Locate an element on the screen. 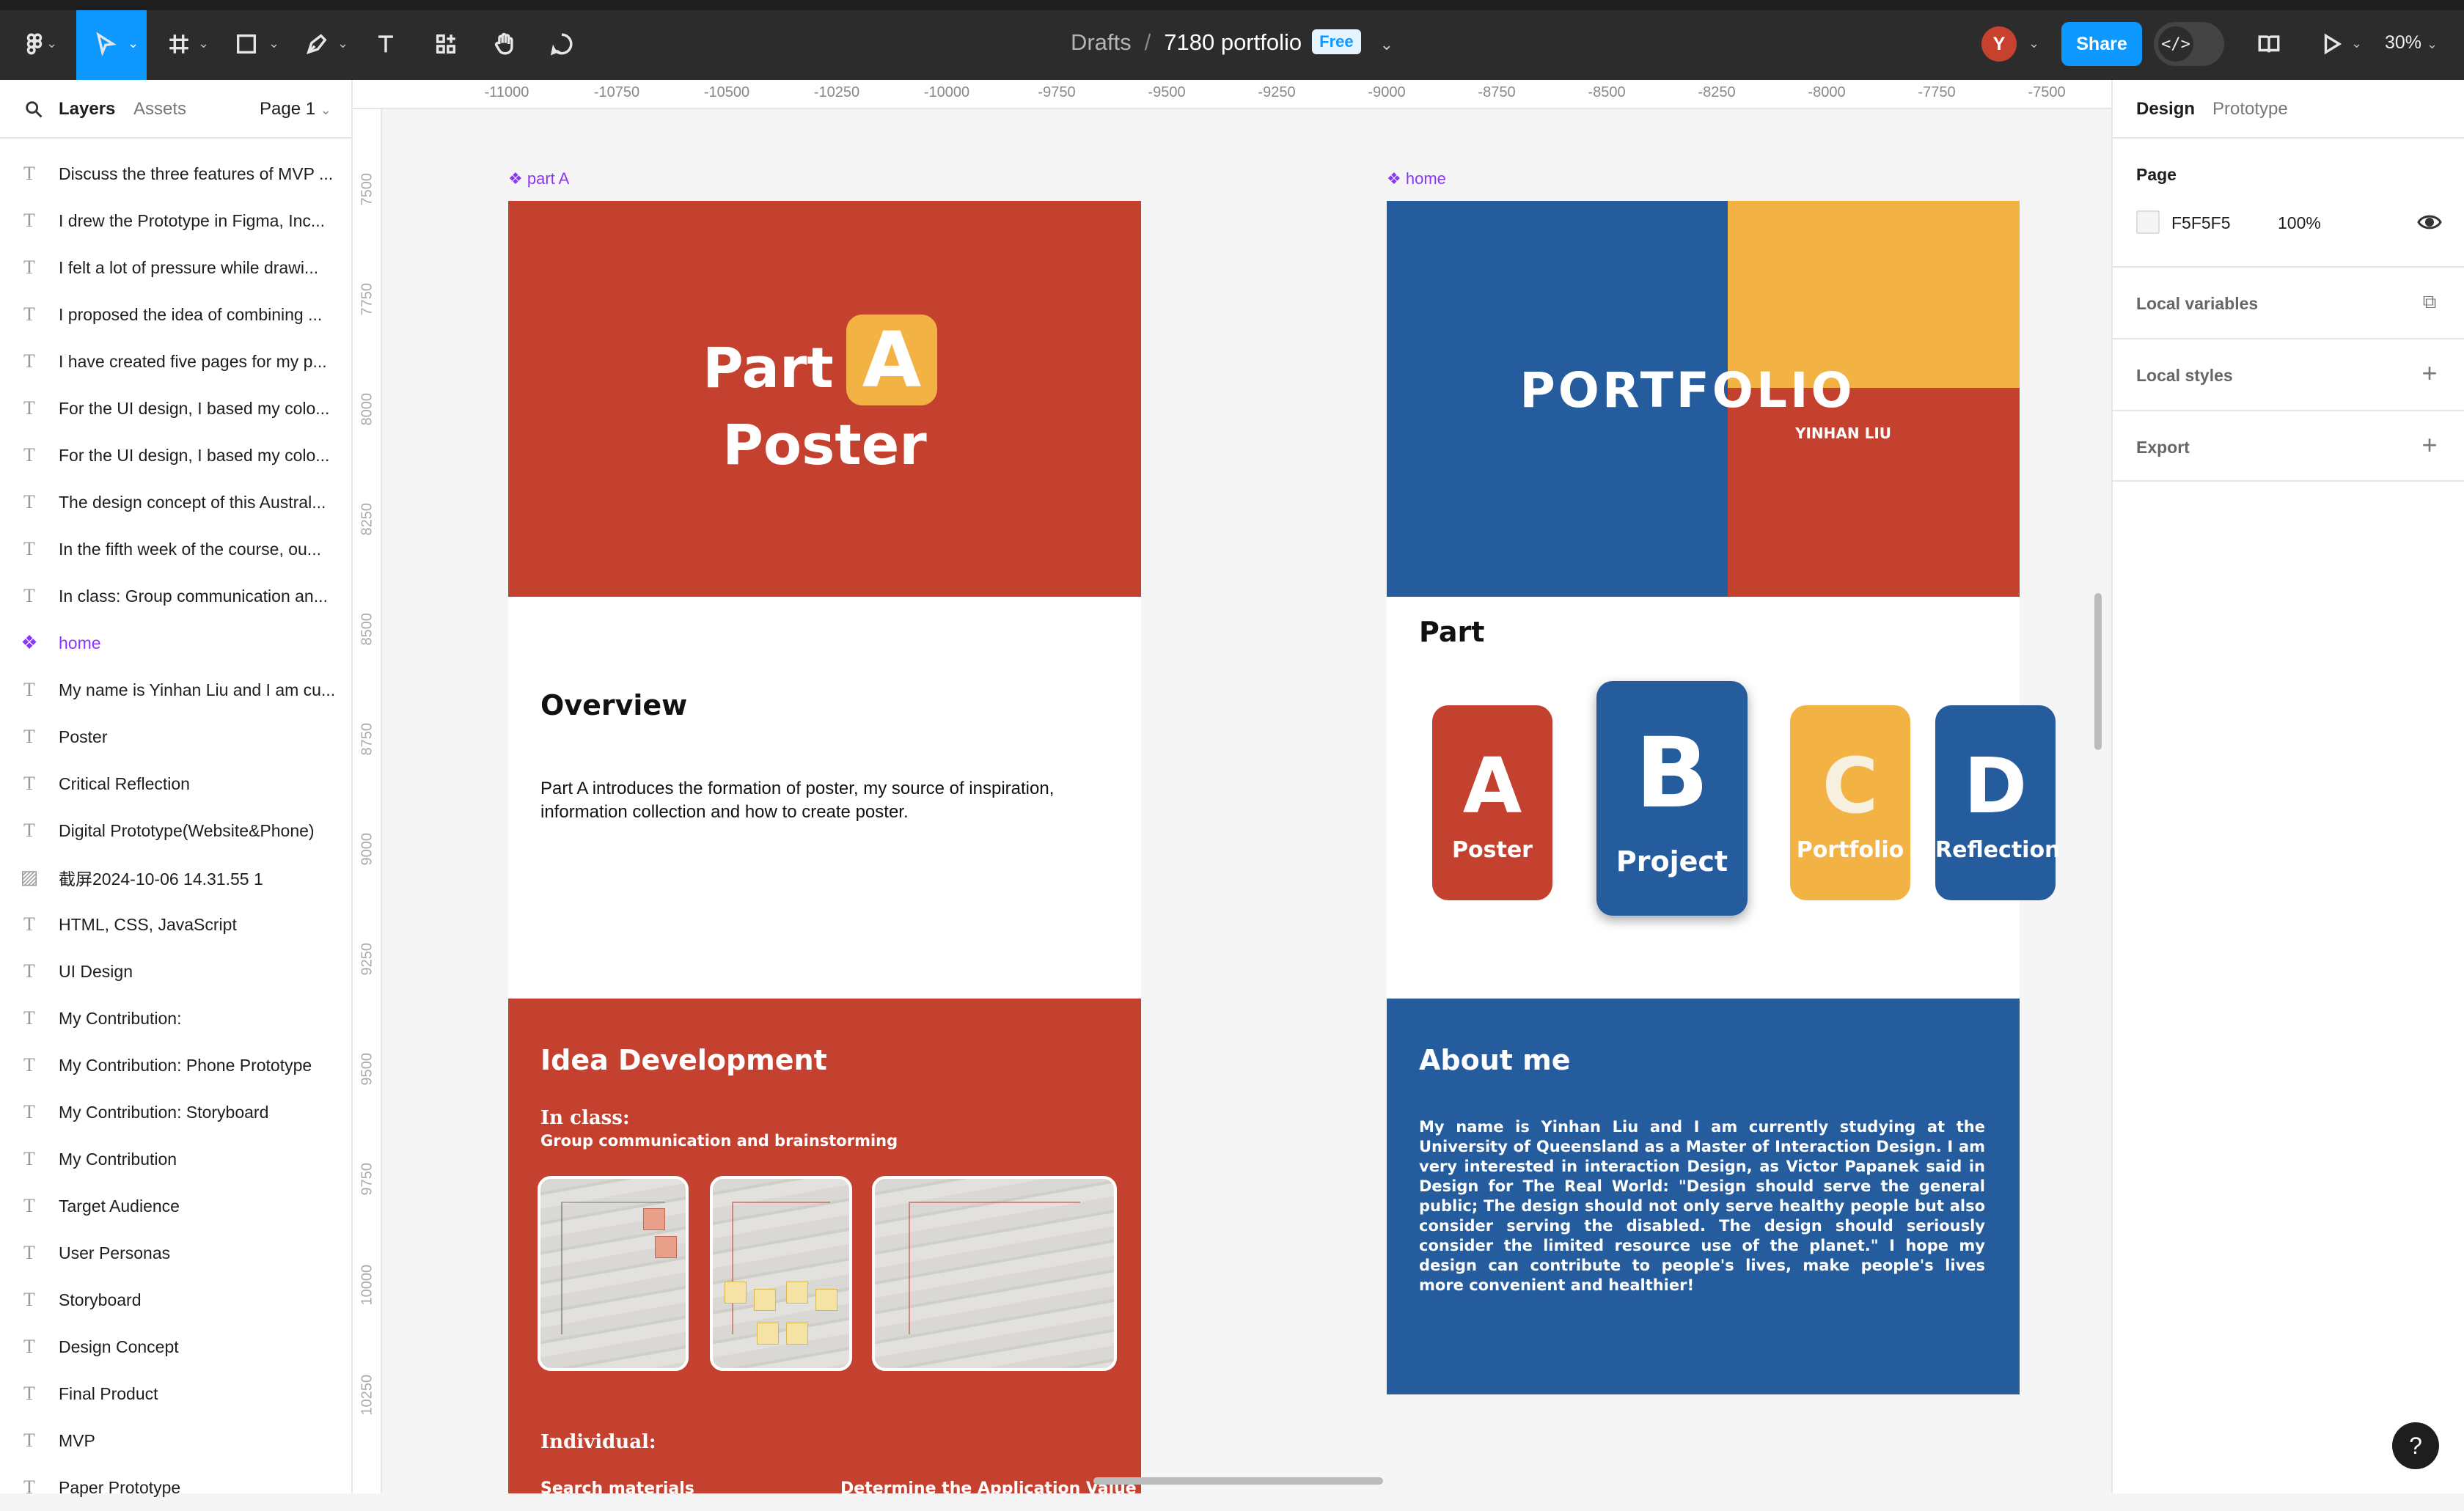  part-card-c: C Portfolio is located at coordinates (1850, 802).